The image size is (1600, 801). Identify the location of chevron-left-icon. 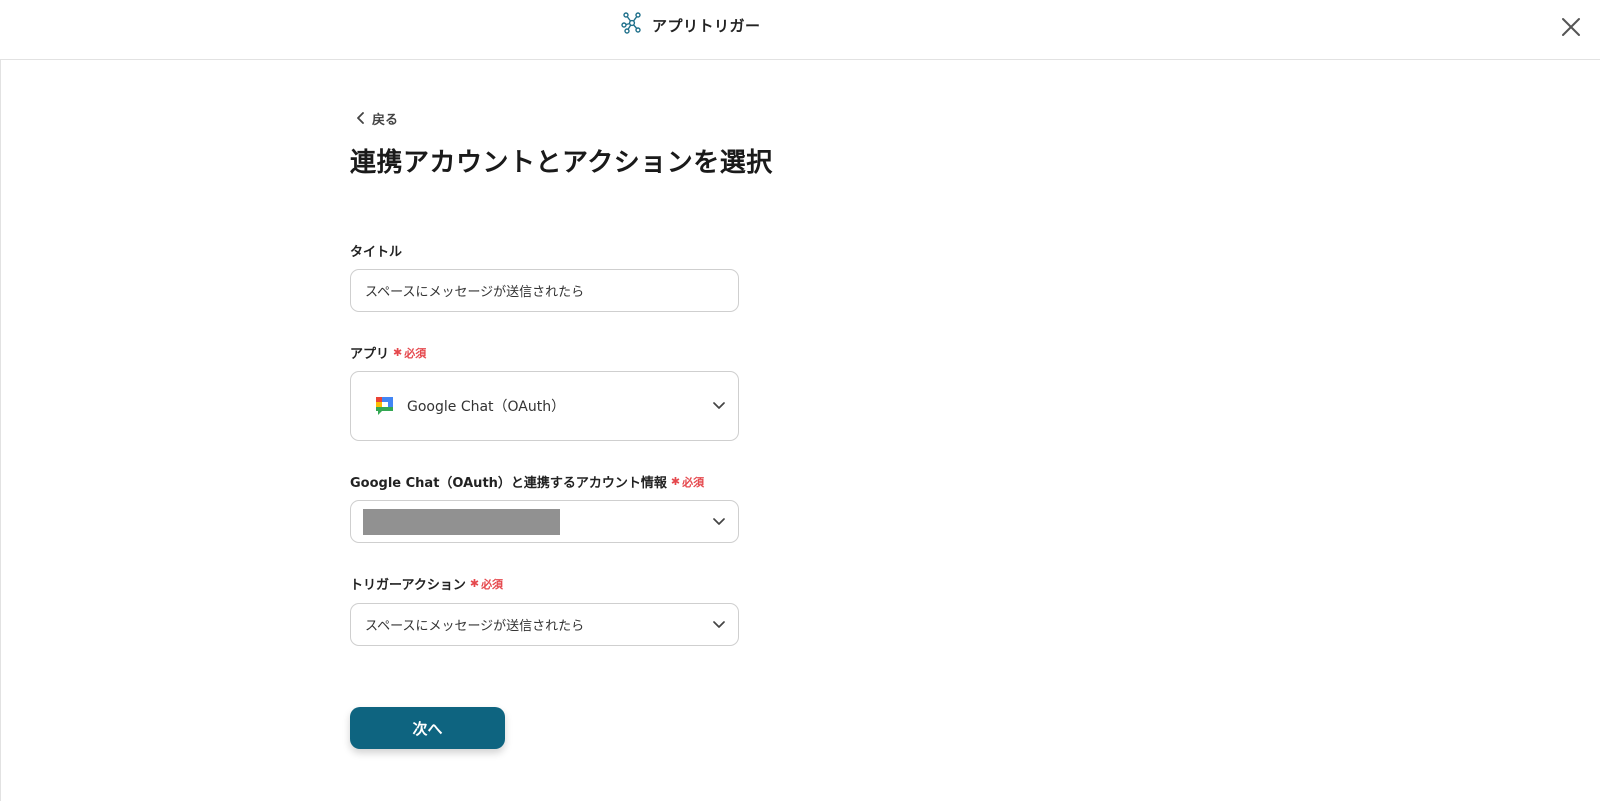
(360, 118).